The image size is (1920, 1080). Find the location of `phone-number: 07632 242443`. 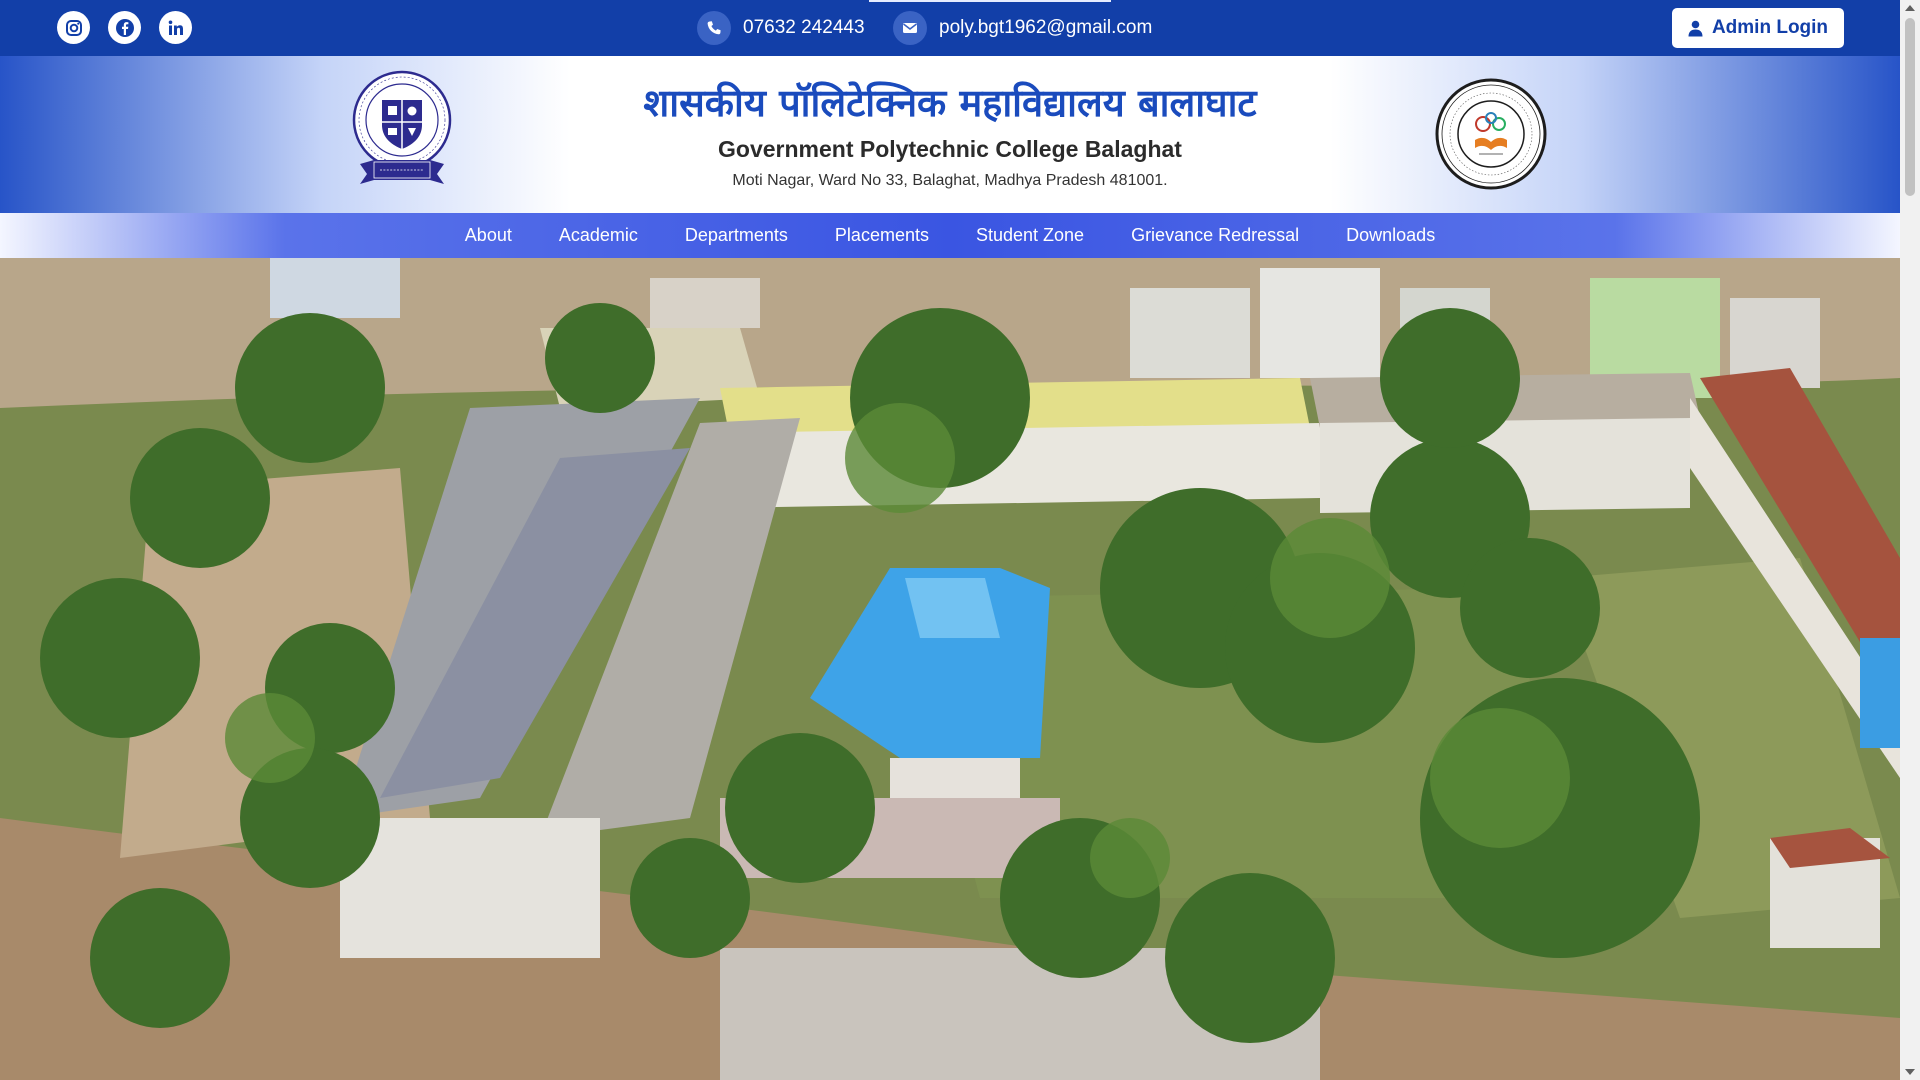

phone-number: 07632 242443 is located at coordinates (804, 28).